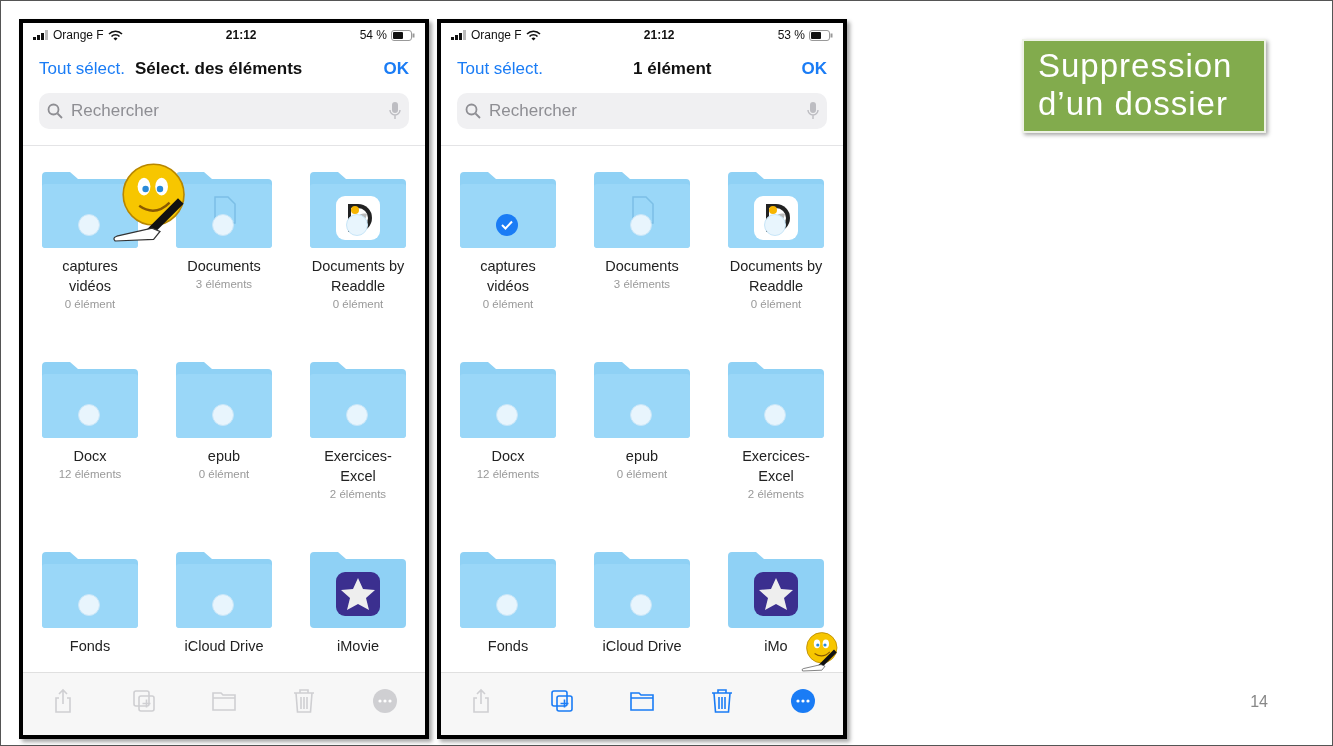  Describe the element at coordinates (776, 646) in the screenshot. I see `folder-name: iMo` at that location.